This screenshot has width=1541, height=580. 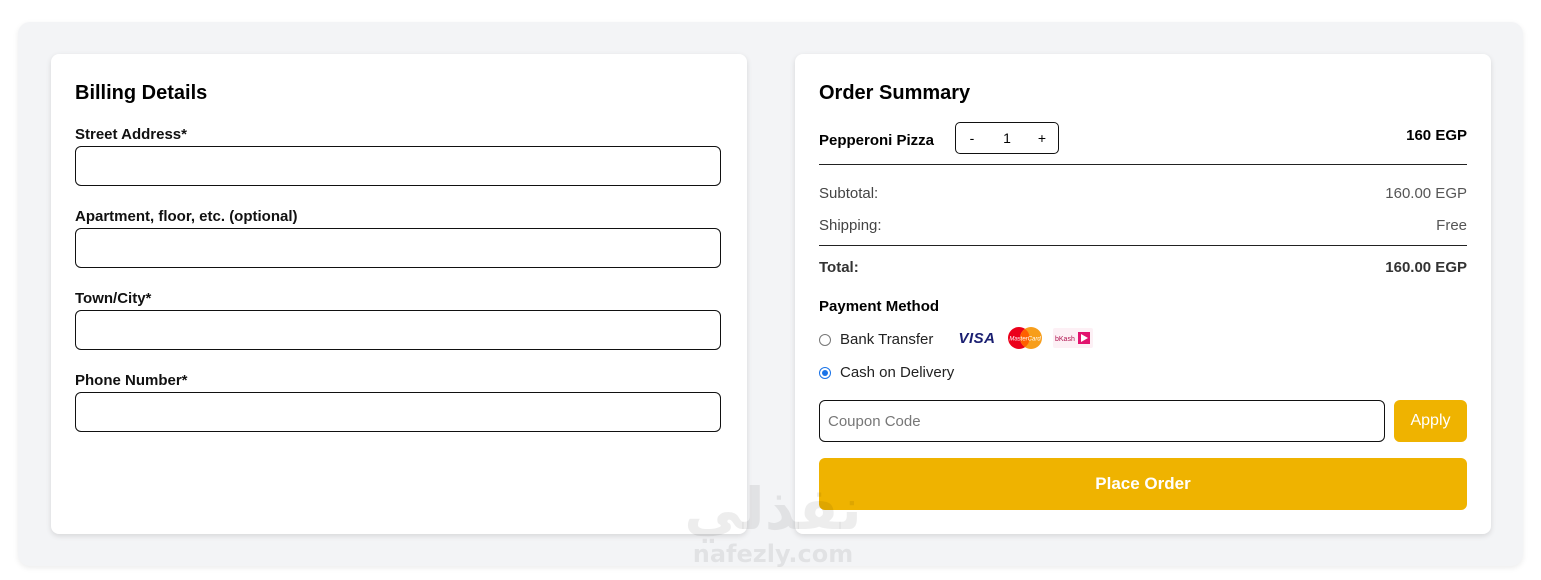 What do you see at coordinates (398, 412) in the screenshot?
I see `phone-number-input` at bounding box center [398, 412].